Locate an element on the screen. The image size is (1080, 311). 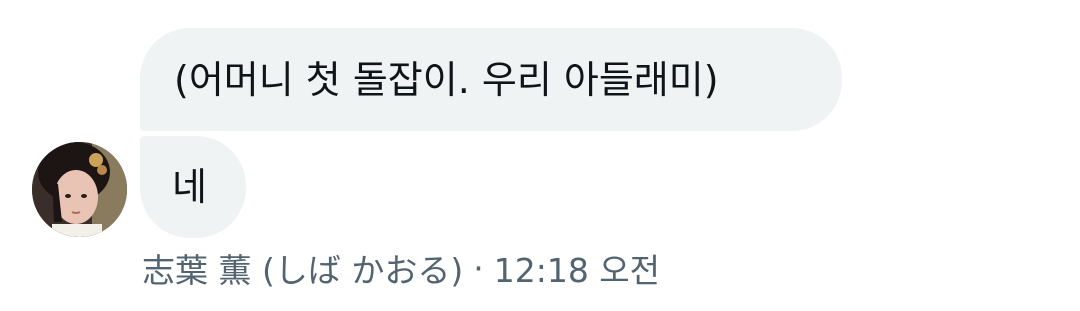
message-bubble: 네 is located at coordinates (193, 187).